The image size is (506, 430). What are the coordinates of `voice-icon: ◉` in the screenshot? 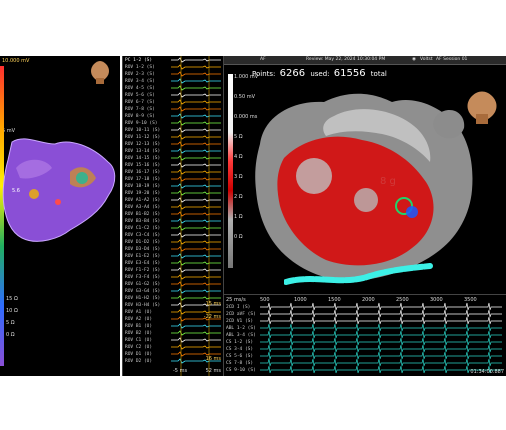 It's located at (414, 59).